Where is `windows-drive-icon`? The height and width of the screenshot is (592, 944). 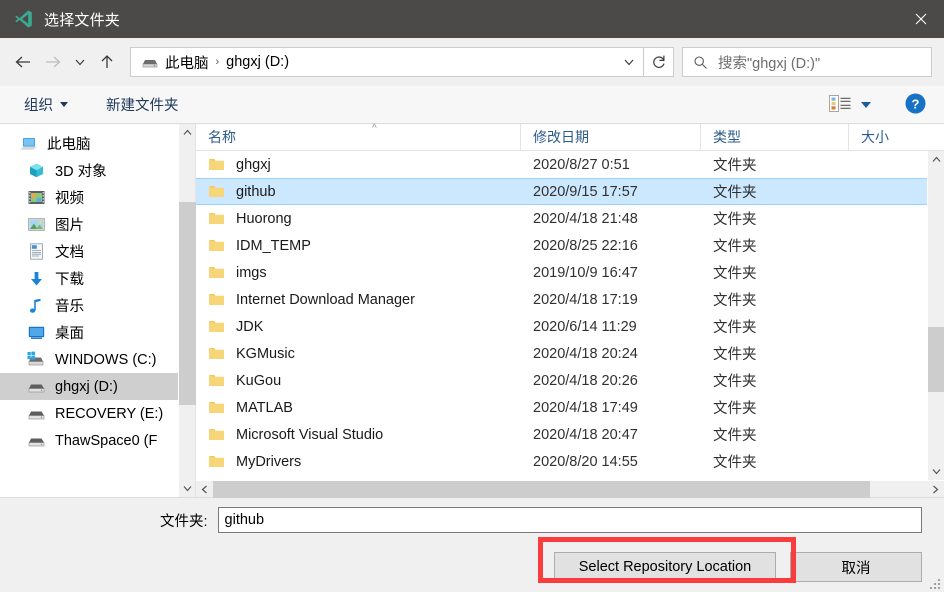 windows-drive-icon is located at coordinates (36, 360).